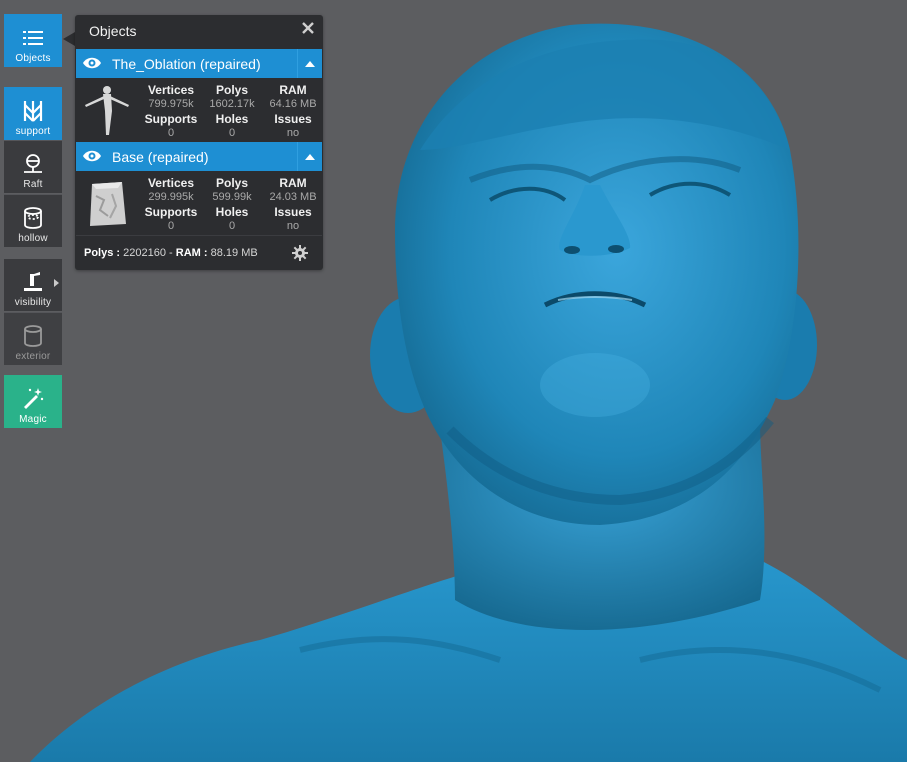 This screenshot has width=907, height=762. I want to click on expand-arrow-icon, so click(56, 283).